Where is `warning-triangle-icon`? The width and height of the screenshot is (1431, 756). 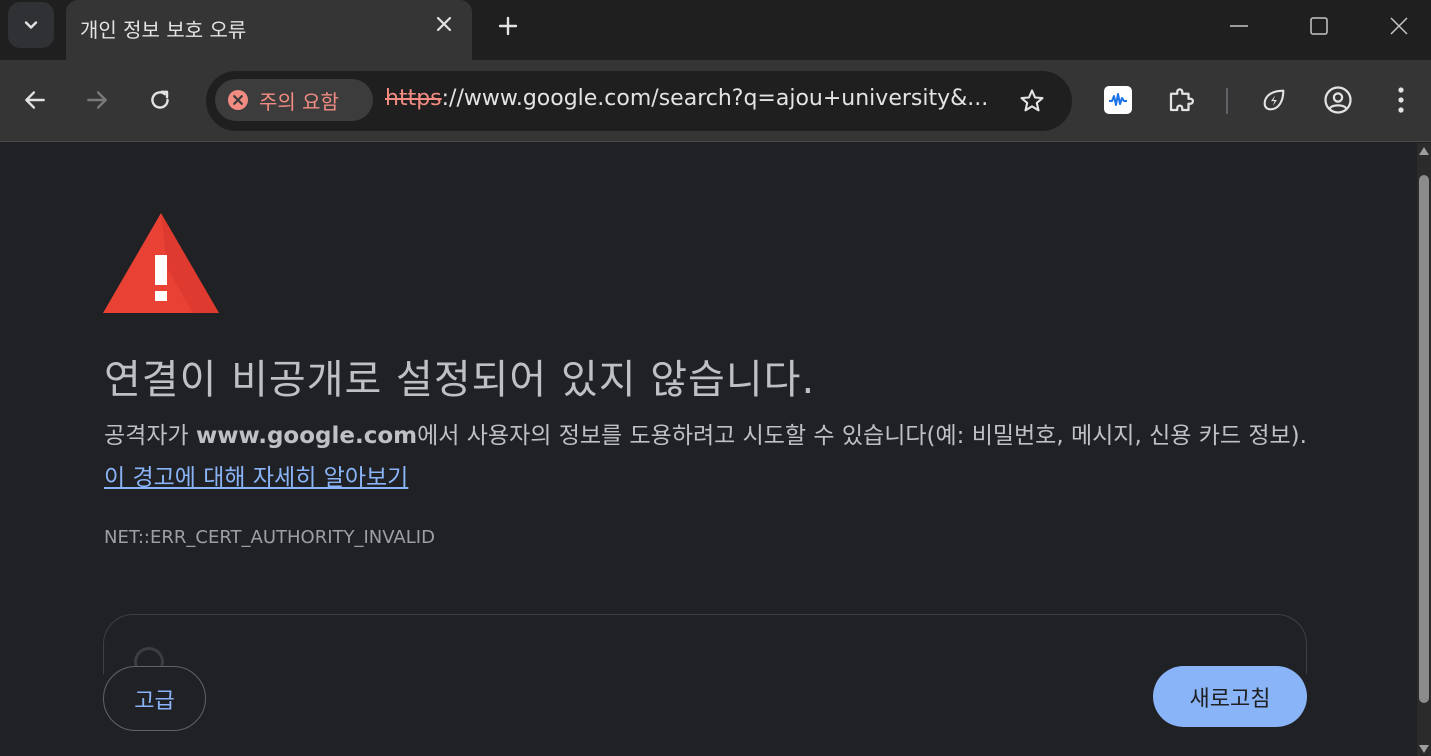 warning-triangle-icon is located at coordinates (161, 263).